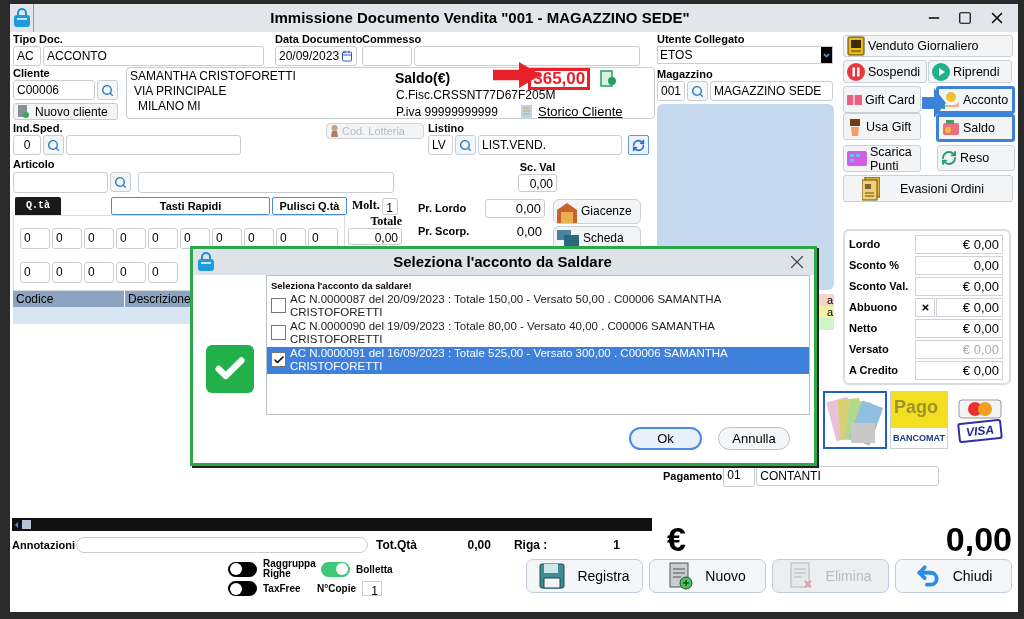 Image resolution: width=1024 pixels, height=619 pixels. Describe the element at coordinates (856, 46) in the screenshot. I see `receipt-icon` at that location.